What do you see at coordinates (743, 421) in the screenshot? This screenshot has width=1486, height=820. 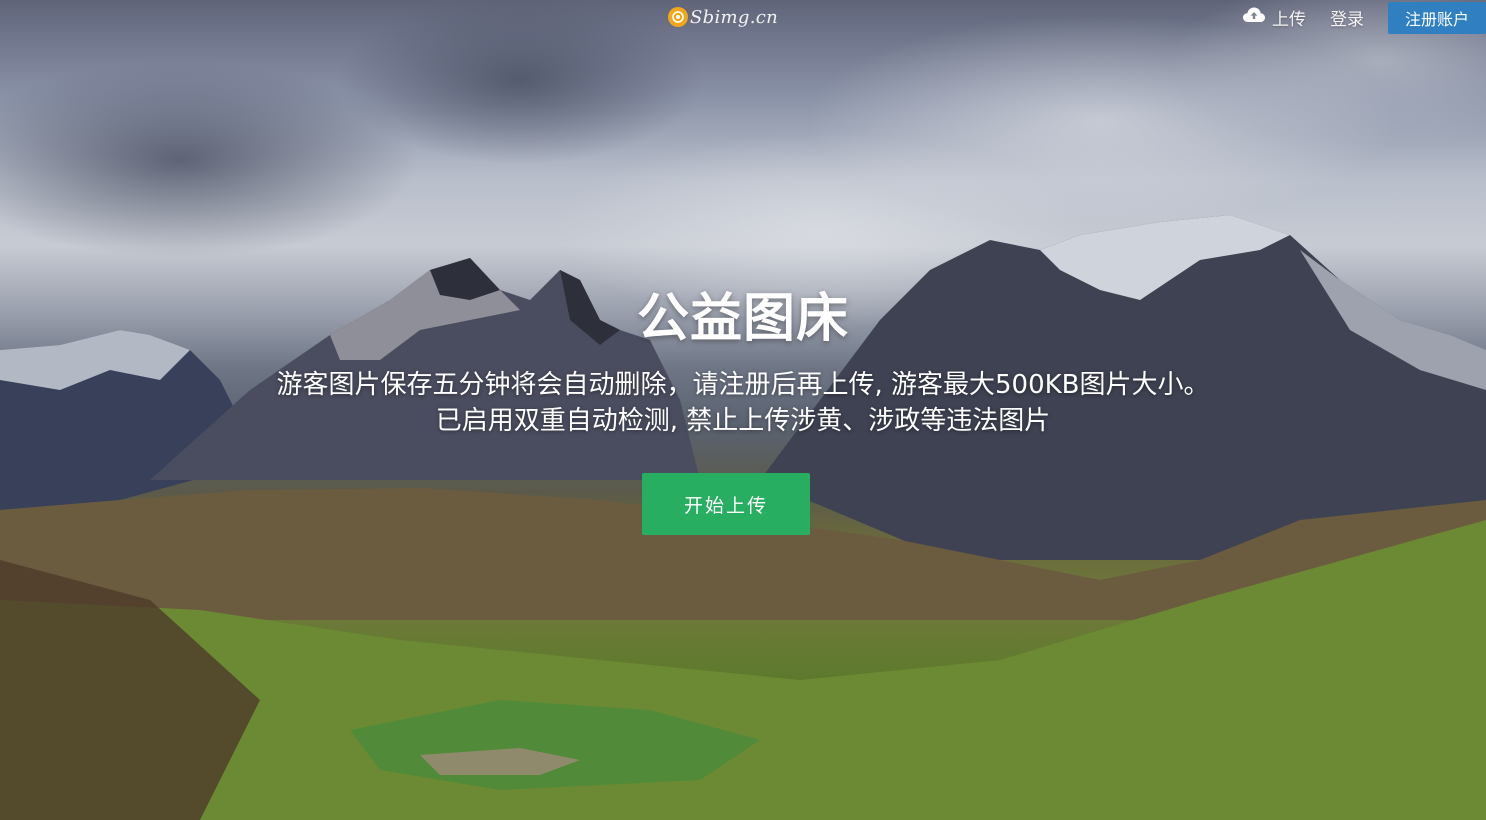 I see `description-line-2: 已启用双重自动检测, 禁止上传涉黄、涉政等违法图片` at bounding box center [743, 421].